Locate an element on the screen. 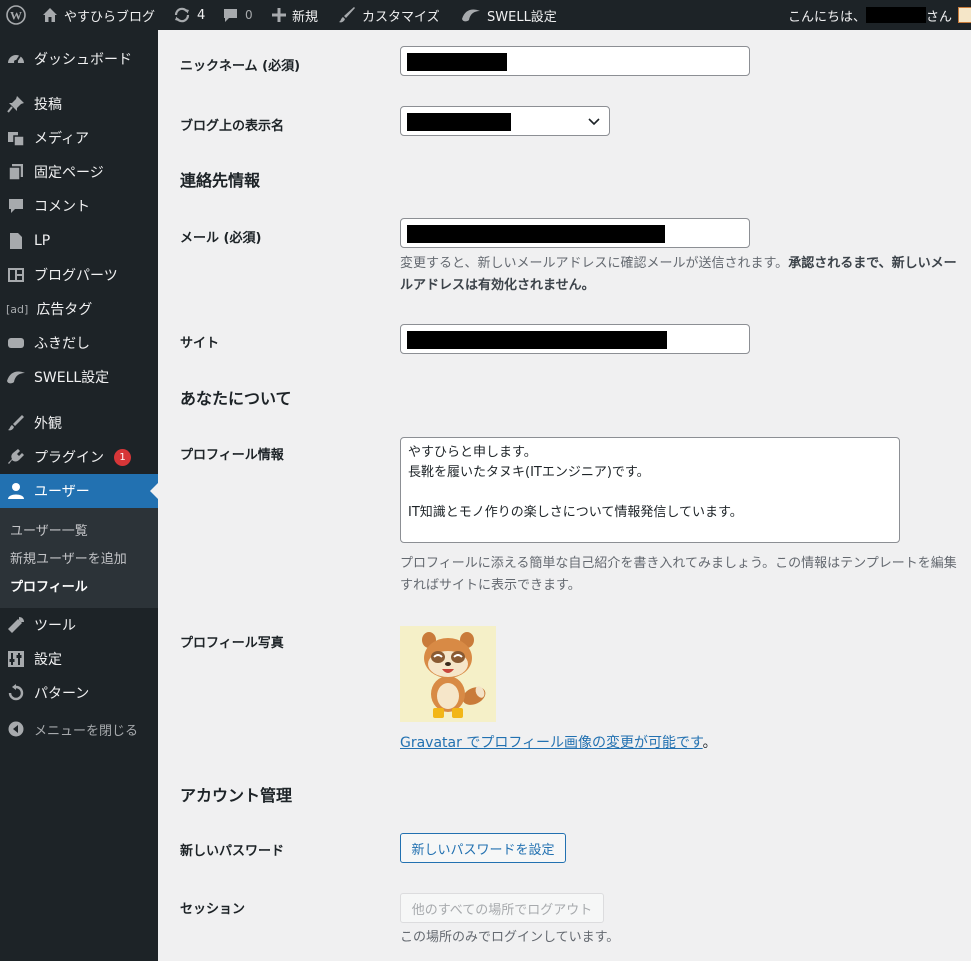 The image size is (971, 961). sidebar-item-ad-tags: [ad] 広告タグ is located at coordinates (79, 309).